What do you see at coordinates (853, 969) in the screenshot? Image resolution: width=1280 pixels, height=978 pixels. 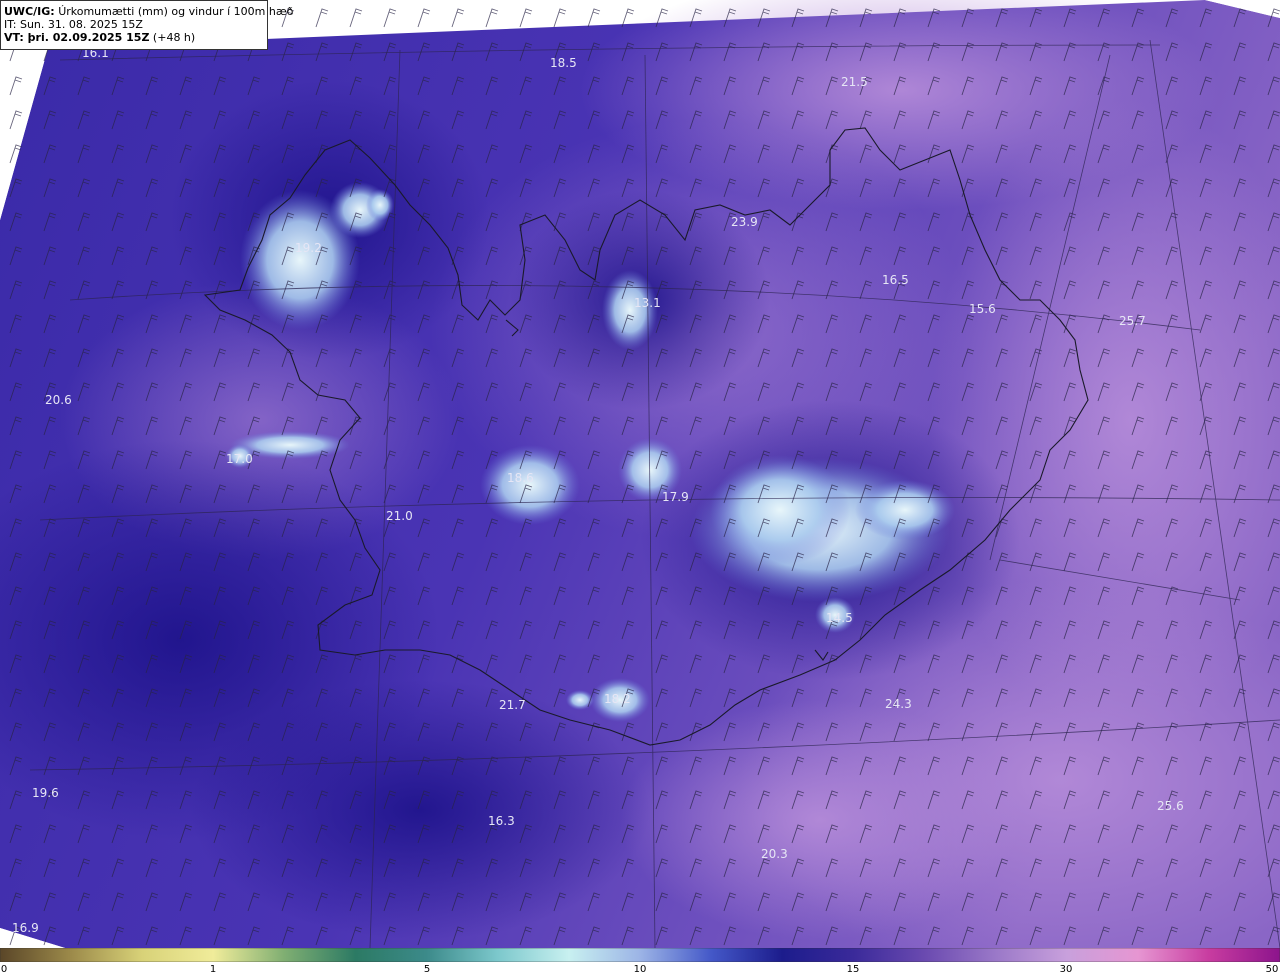 I see `colorbar-tick: 15` at bounding box center [853, 969].